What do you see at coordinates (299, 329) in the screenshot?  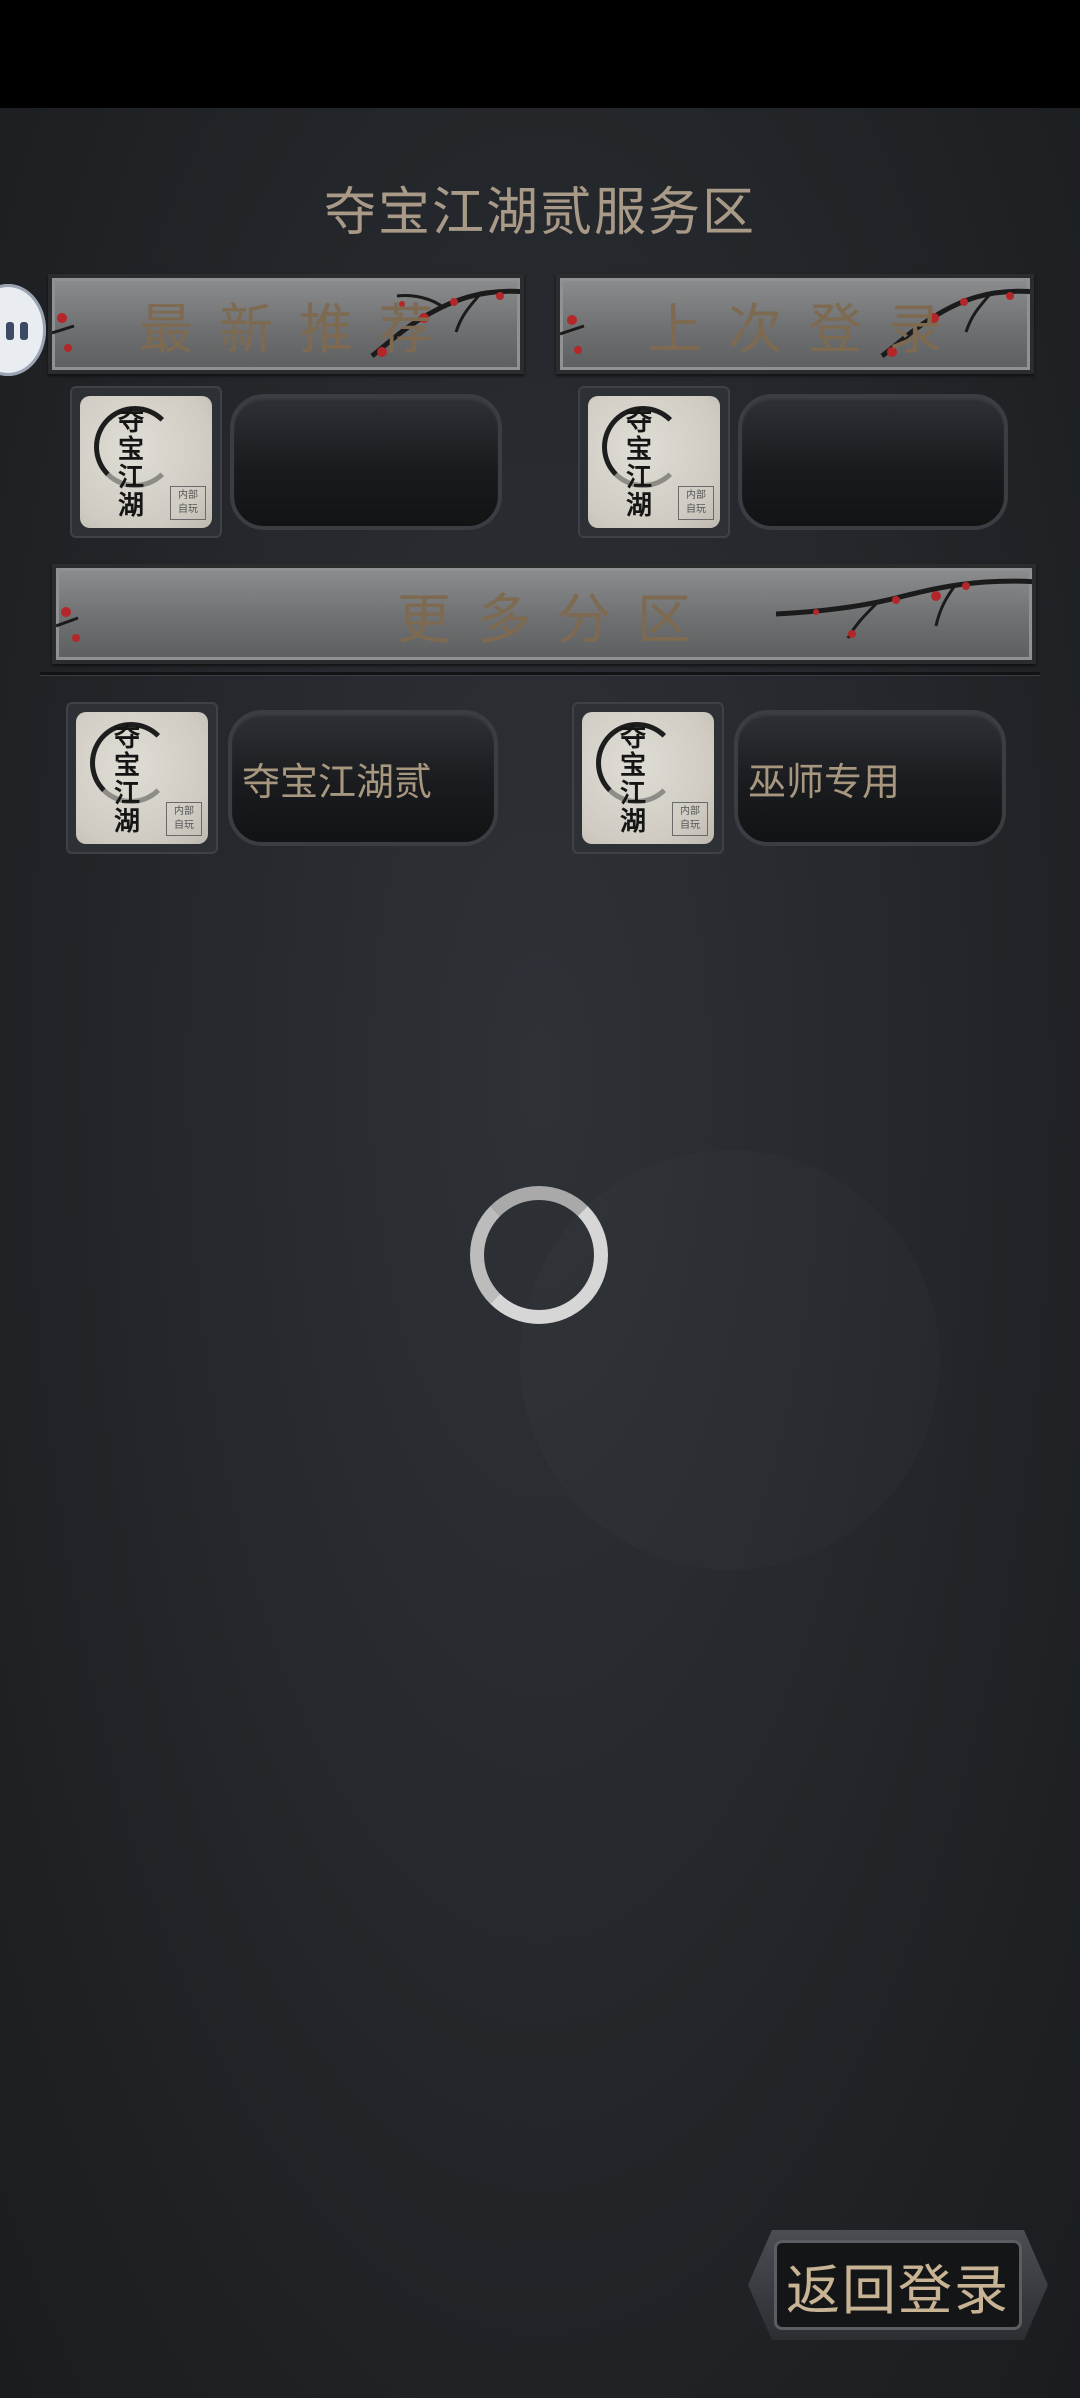 I see `section-label-latest: 最新推荐` at bounding box center [299, 329].